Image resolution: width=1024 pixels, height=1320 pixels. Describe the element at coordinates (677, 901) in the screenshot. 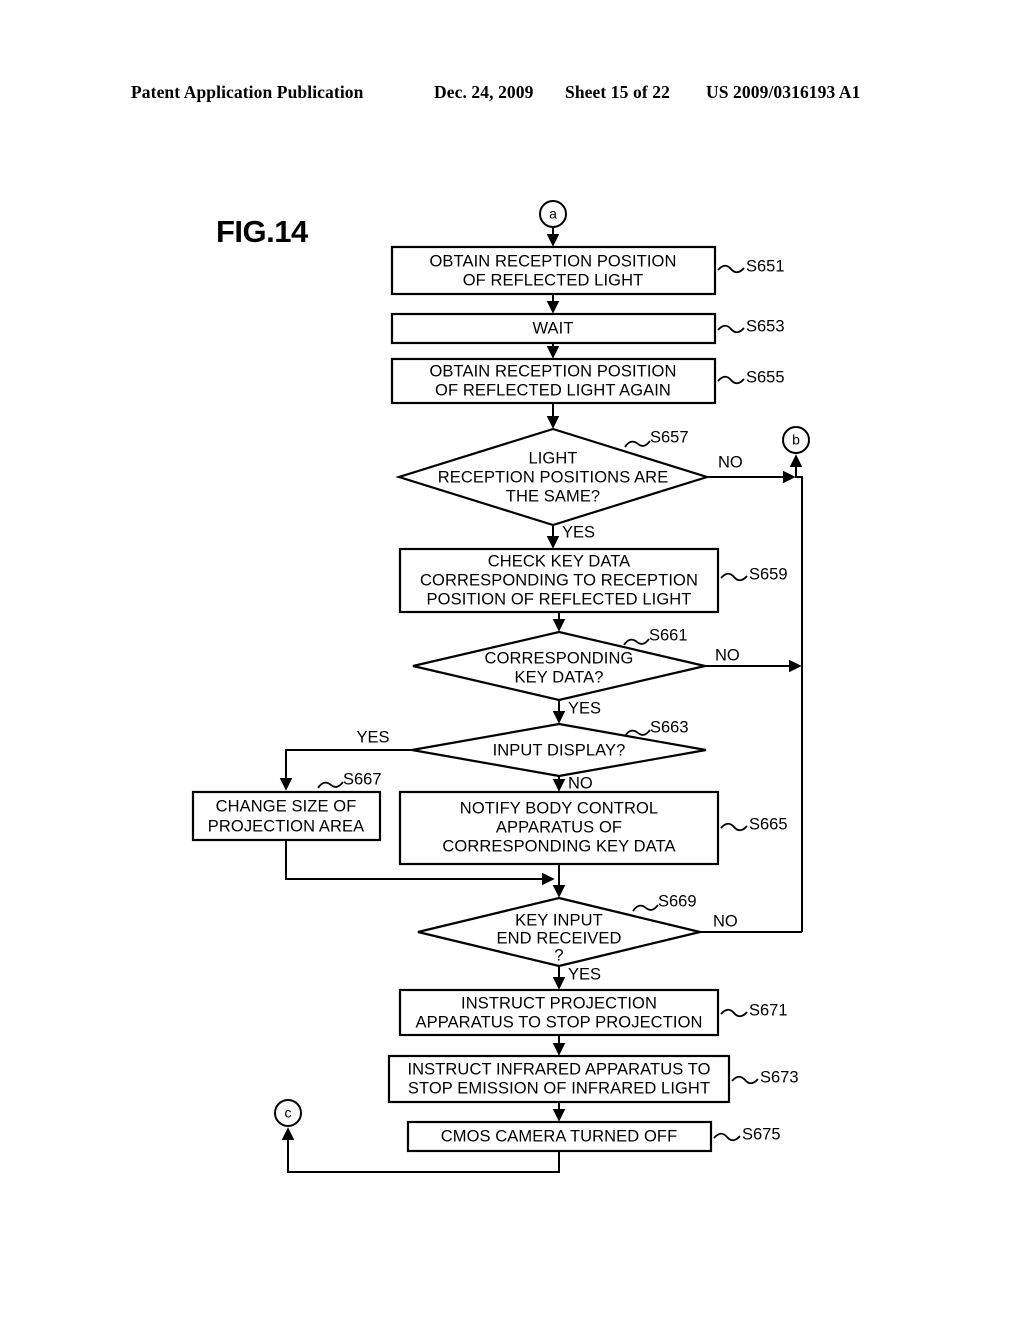

I see `node-s669-step: S669` at that location.